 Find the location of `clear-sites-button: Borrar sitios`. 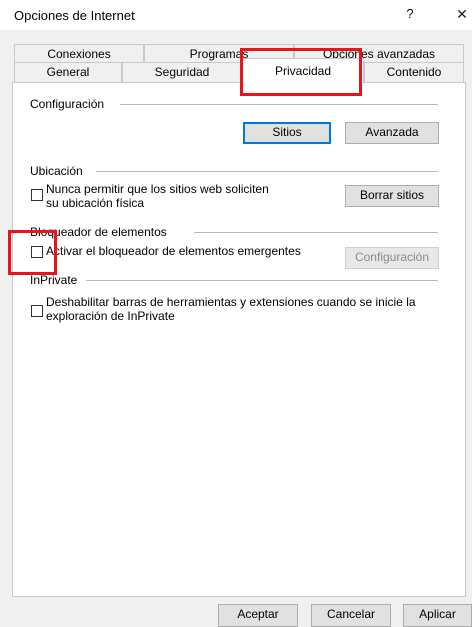

clear-sites-button: Borrar sitios is located at coordinates (392, 196).